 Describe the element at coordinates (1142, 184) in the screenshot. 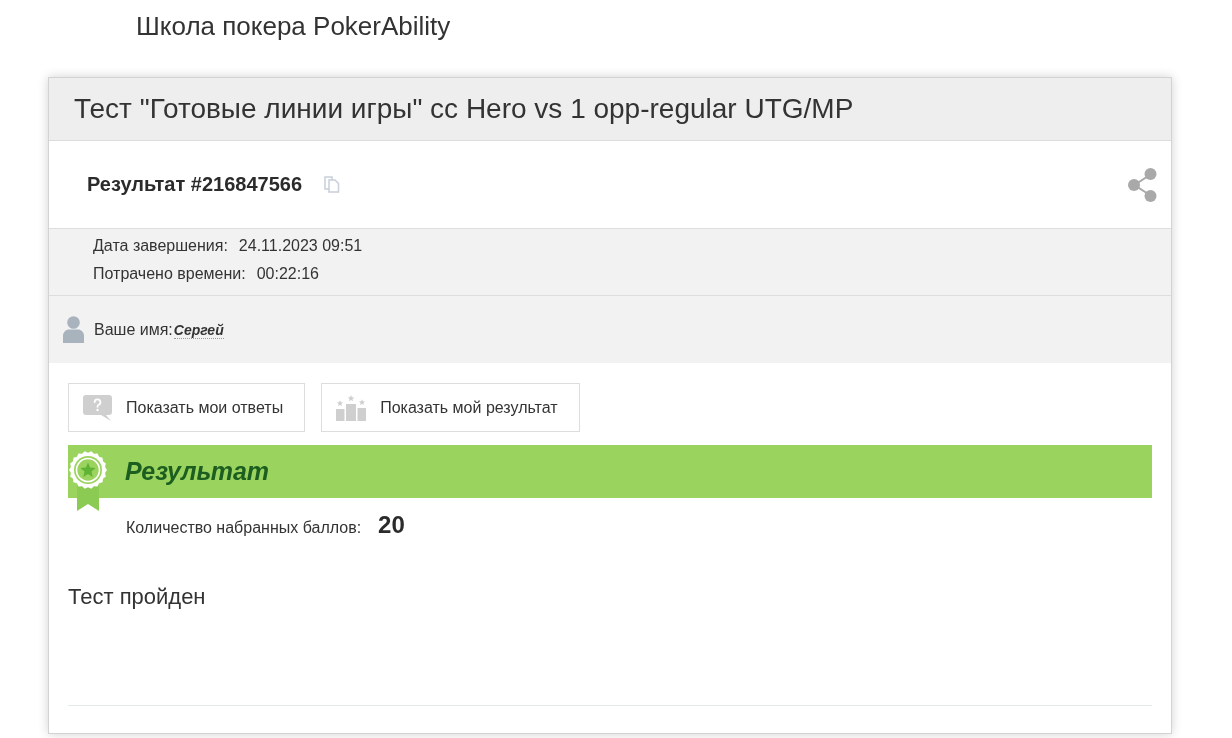

I see `share-icon` at that location.